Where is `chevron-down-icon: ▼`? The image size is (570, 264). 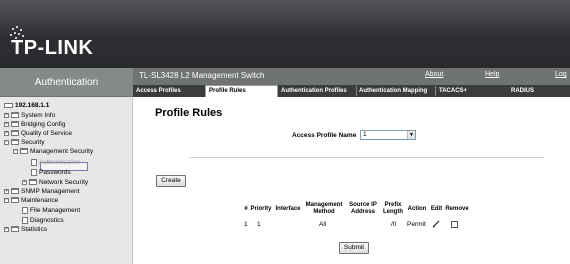
chevron-down-icon: ▼ is located at coordinates (411, 135).